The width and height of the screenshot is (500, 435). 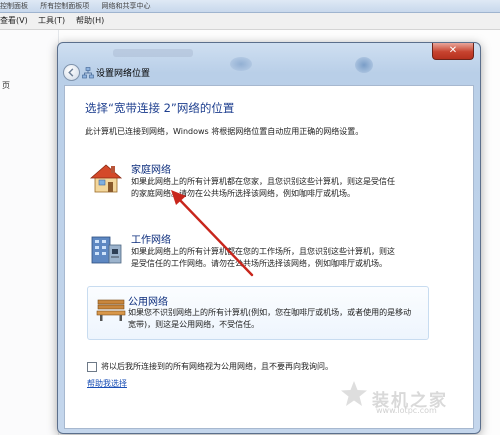 What do you see at coordinates (106, 178) in the screenshot?
I see `house-icon` at bounding box center [106, 178].